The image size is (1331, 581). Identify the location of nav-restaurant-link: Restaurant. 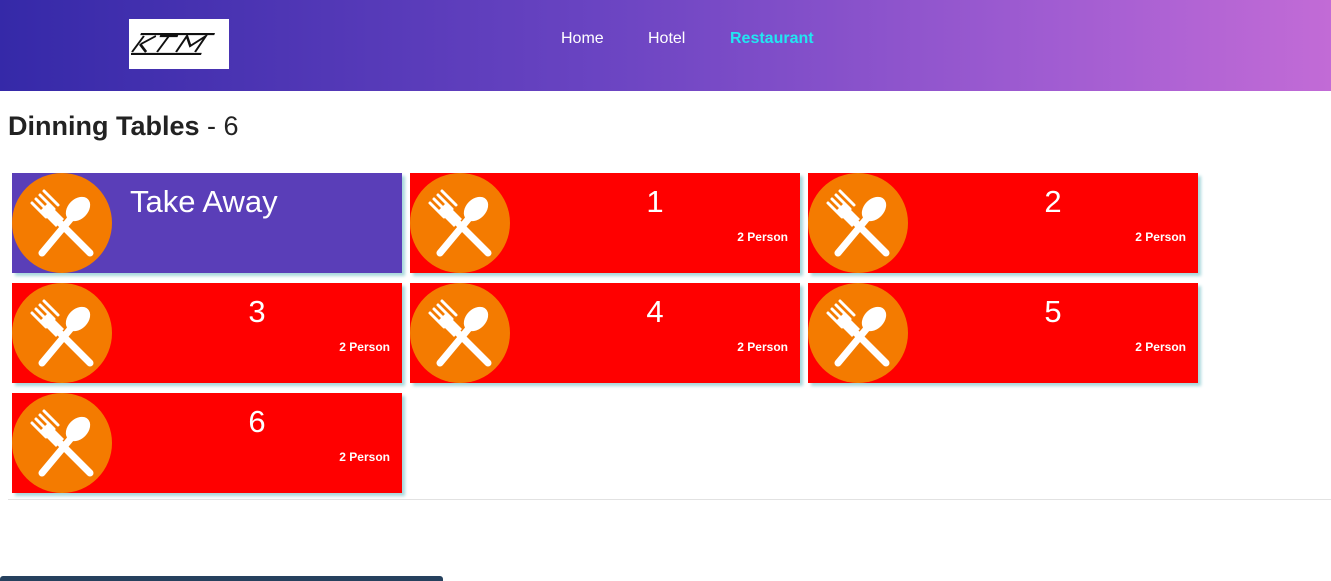
(772, 39).